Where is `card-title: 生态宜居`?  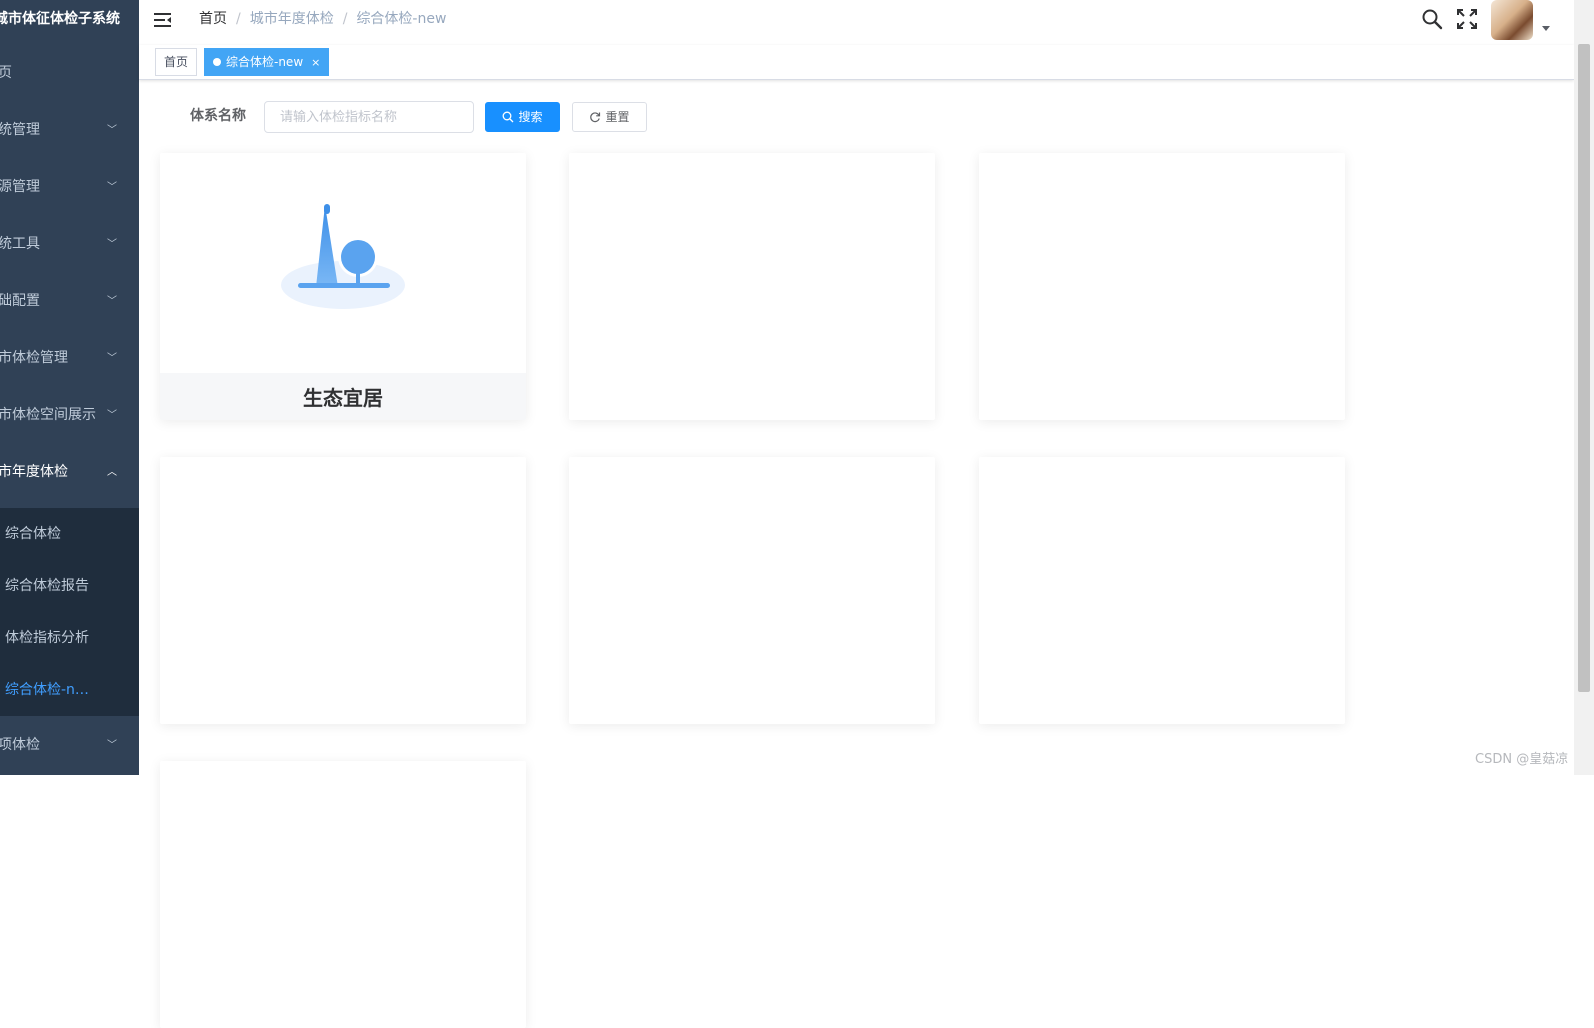 card-title: 生态宜居 is located at coordinates (343, 396).